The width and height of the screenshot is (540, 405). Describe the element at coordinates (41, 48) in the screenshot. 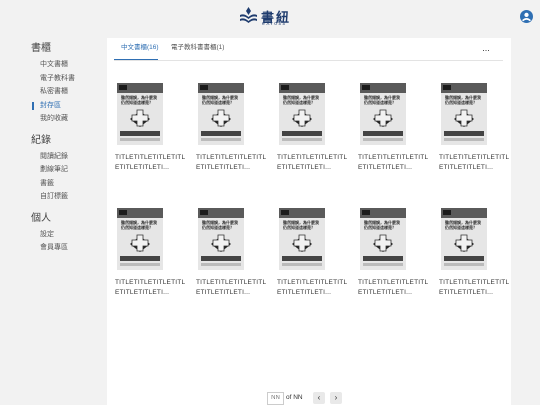

I see `sidebar-section-title: 書櫃` at that location.